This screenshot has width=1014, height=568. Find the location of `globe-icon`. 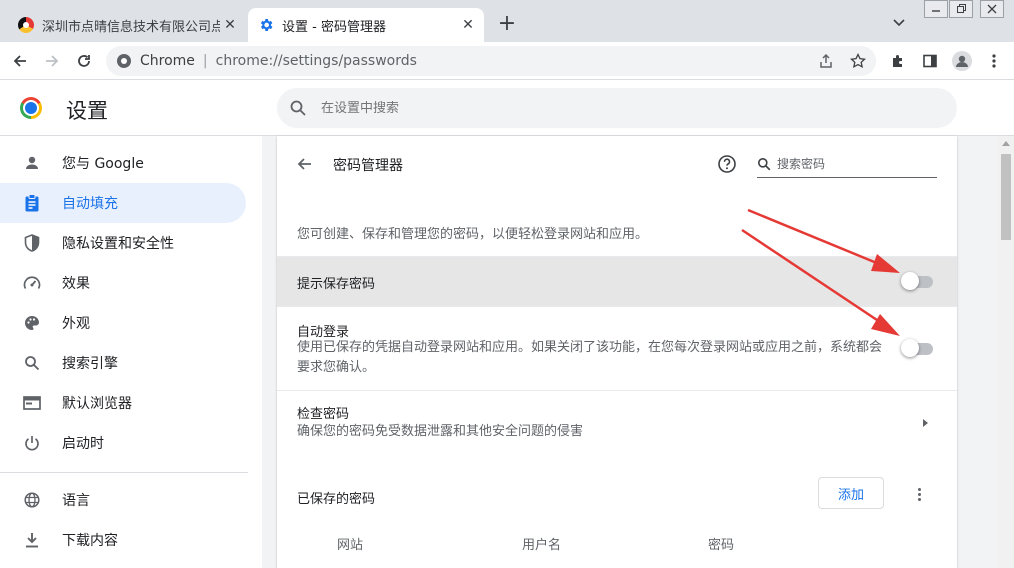

globe-icon is located at coordinates (32, 500).